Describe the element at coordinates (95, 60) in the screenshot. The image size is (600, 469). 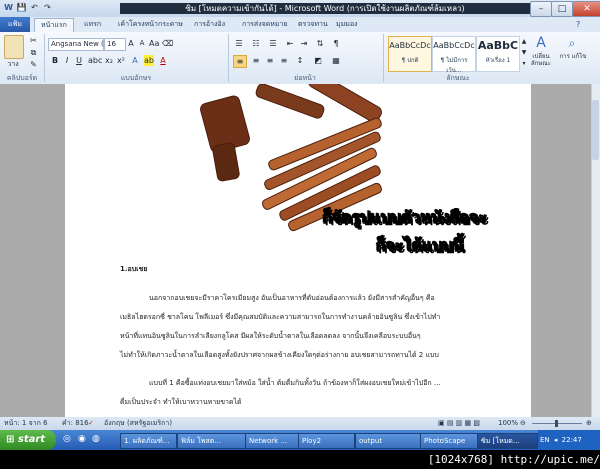
I see `strikethrough-icon: abc` at that location.